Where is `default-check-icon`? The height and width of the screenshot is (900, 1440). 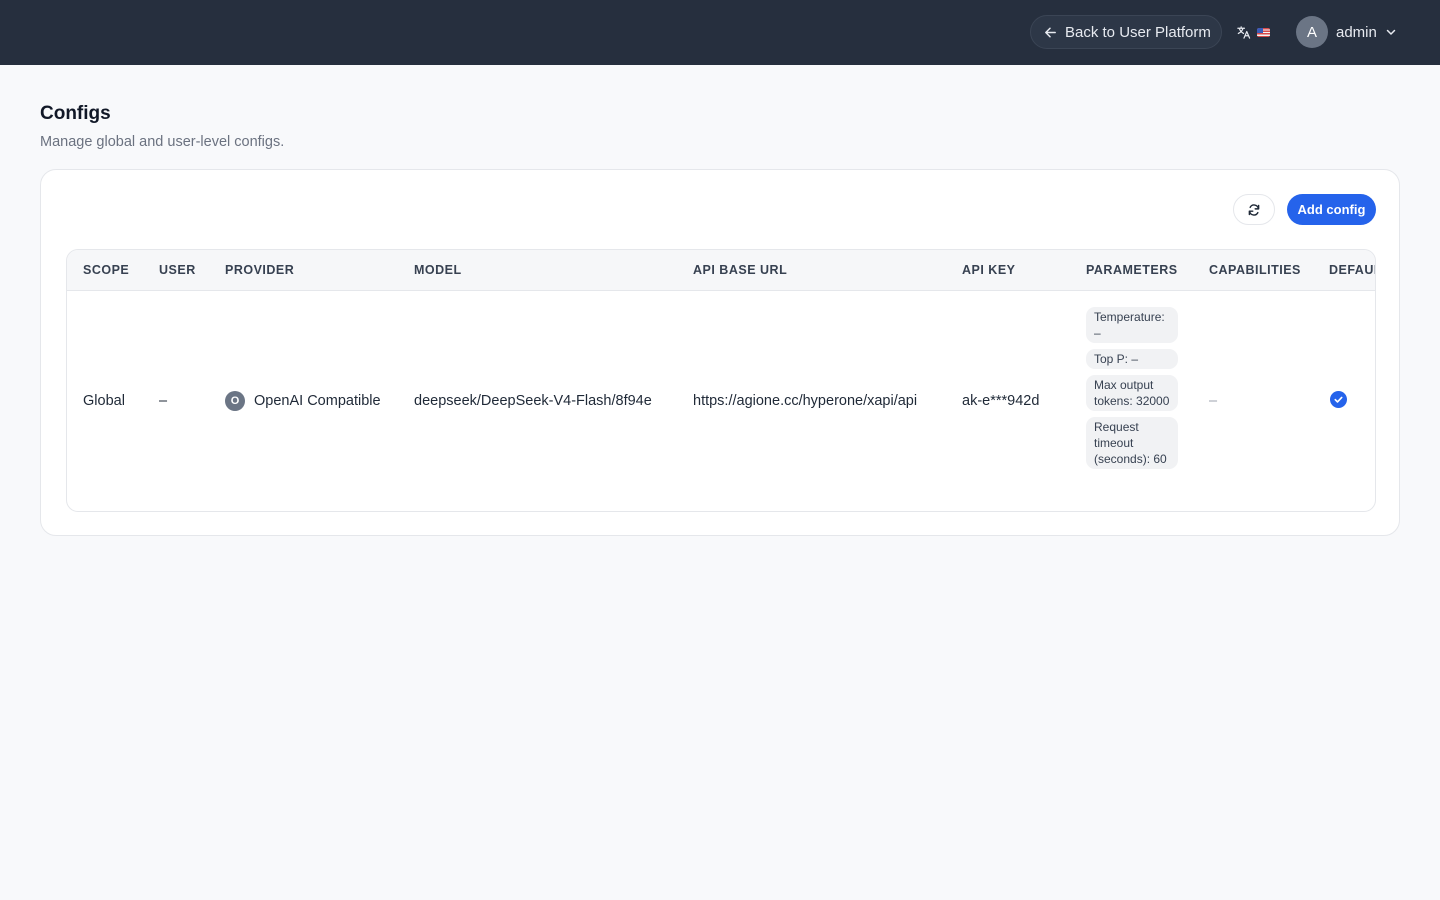
default-check-icon is located at coordinates (1338, 399).